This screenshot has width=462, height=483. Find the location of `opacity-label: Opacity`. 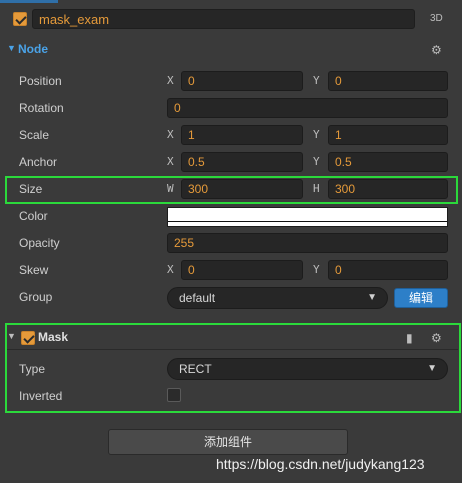

opacity-label: Opacity is located at coordinates (39, 243).